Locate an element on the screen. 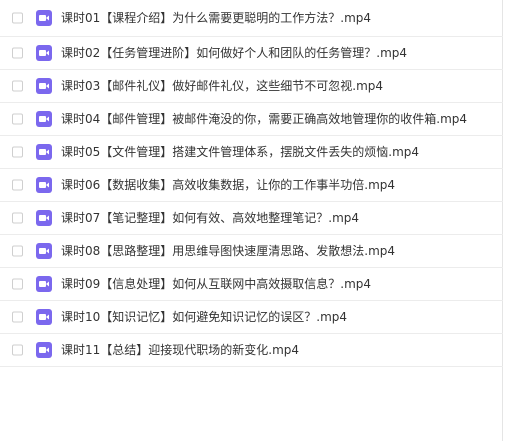  file-name: 课时06【数据收集】高效收集数据，让你的工作事半功倍.mp4 is located at coordinates (228, 185).